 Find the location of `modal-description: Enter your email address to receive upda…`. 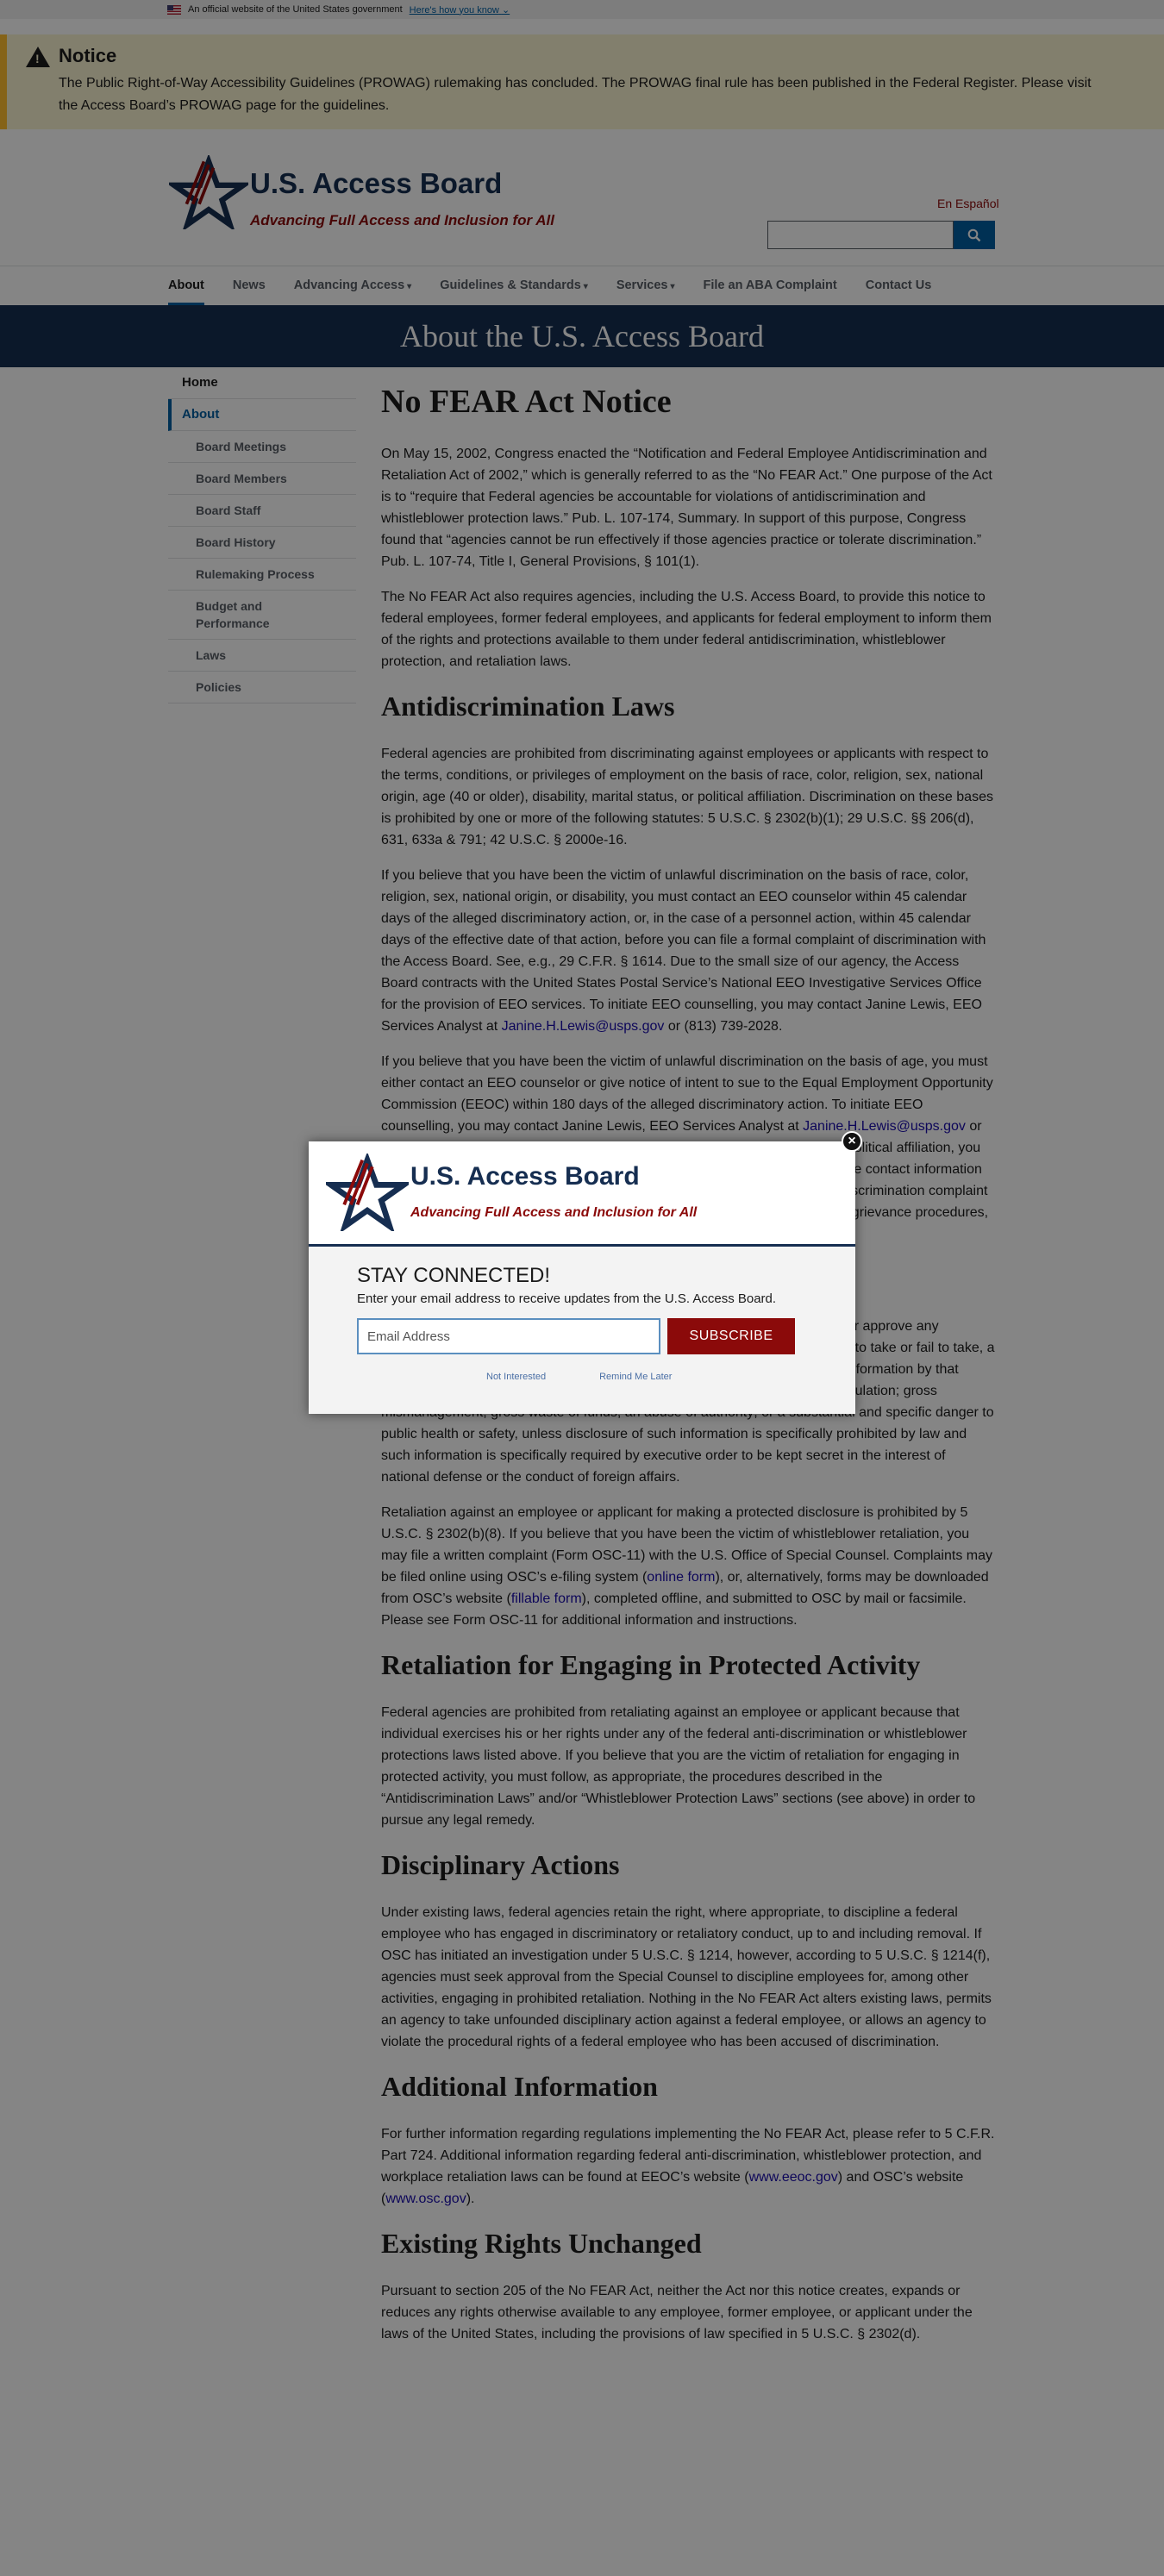

modal-description: Enter your email address to receive upda… is located at coordinates (567, 1298).